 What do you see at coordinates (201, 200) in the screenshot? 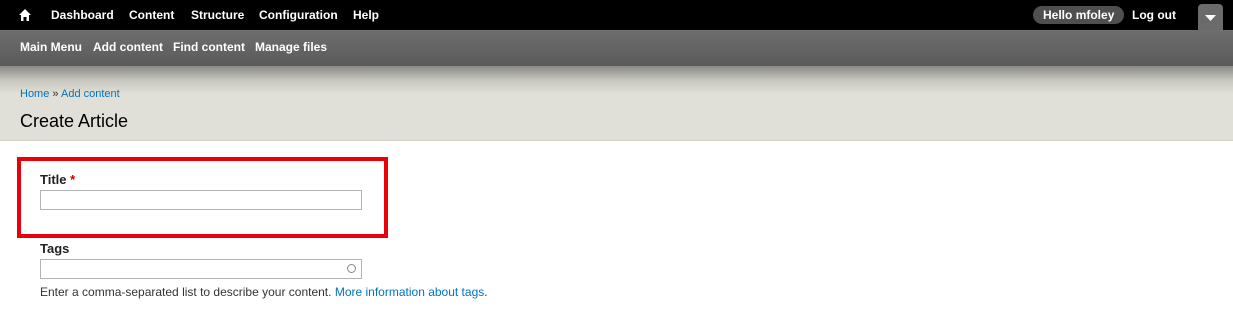
I see `title-input` at bounding box center [201, 200].